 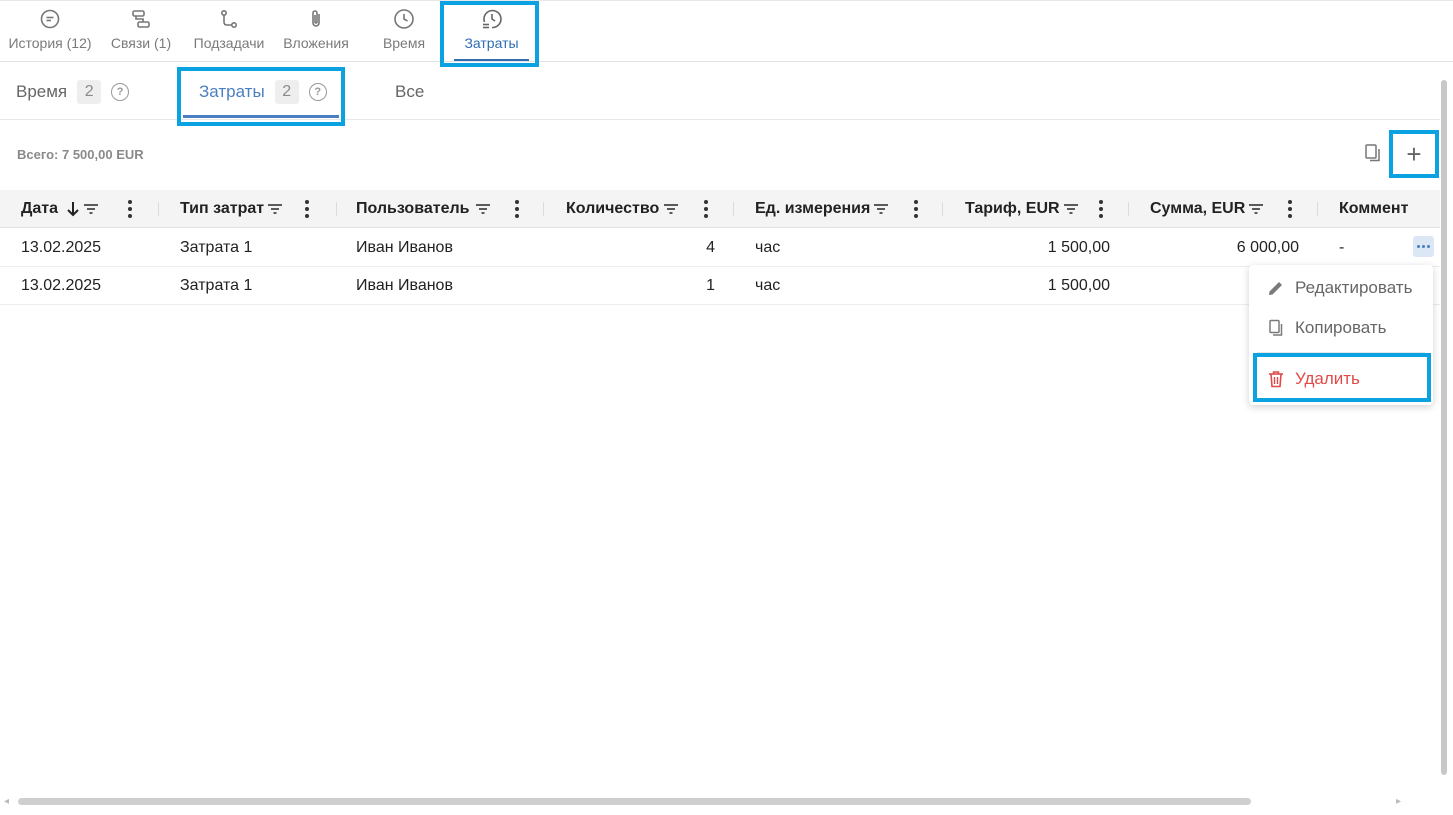 What do you see at coordinates (229, 19) in the screenshot?
I see `subtasks-icon` at bounding box center [229, 19].